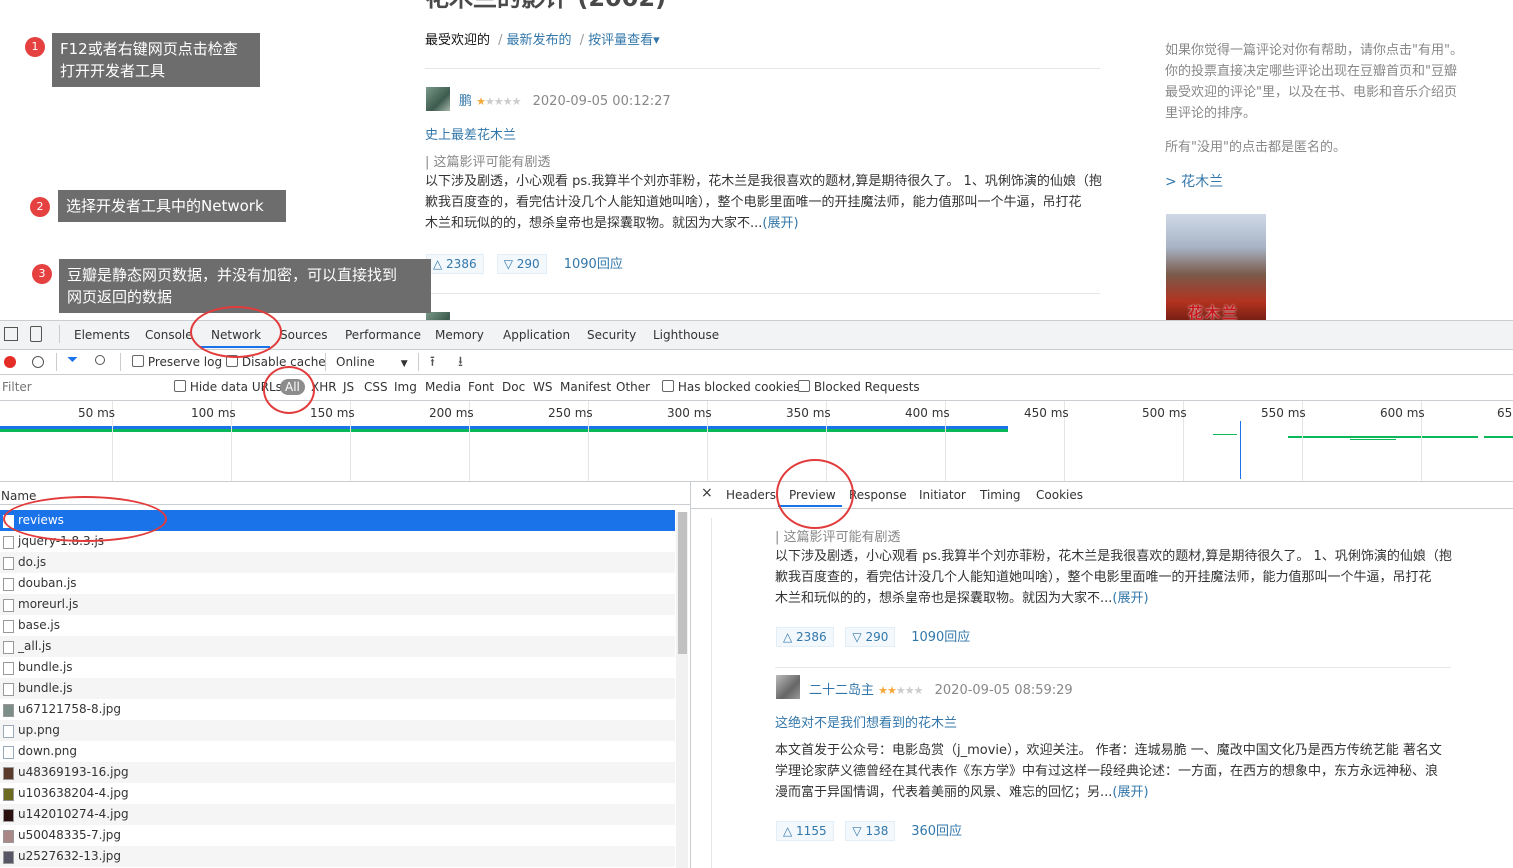 The width and height of the screenshot is (1513, 868). I want to click on replies-link: 360回应, so click(936, 831).